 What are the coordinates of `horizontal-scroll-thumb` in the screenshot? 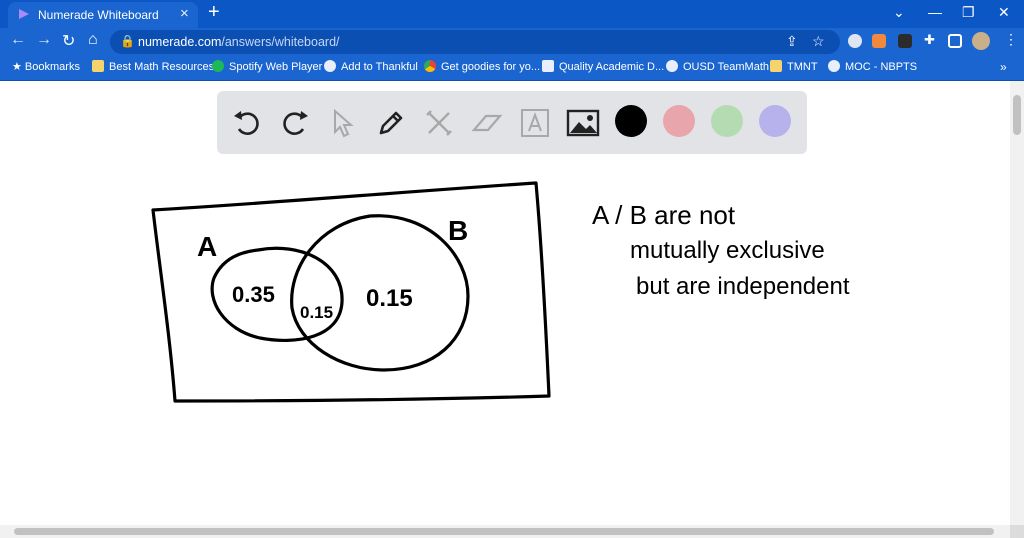 It's located at (504, 531).